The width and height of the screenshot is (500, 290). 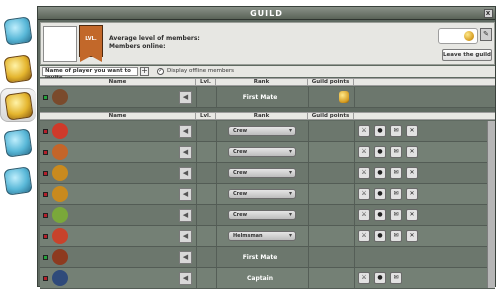 I want to click on members-table-header: Name Lvl. Rank Guild points, so click(x=267, y=116).